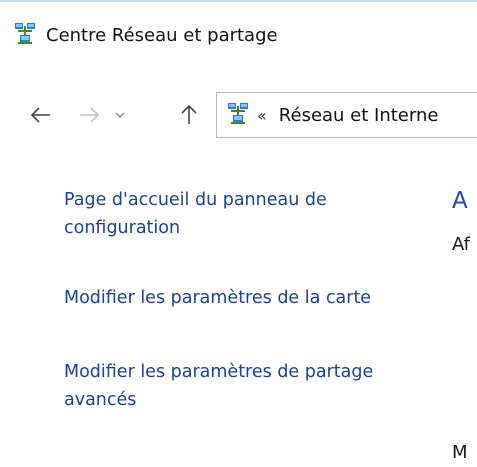  What do you see at coordinates (359, 115) in the screenshot?
I see `breadcrumb-item: Réseau et Interne` at bounding box center [359, 115].